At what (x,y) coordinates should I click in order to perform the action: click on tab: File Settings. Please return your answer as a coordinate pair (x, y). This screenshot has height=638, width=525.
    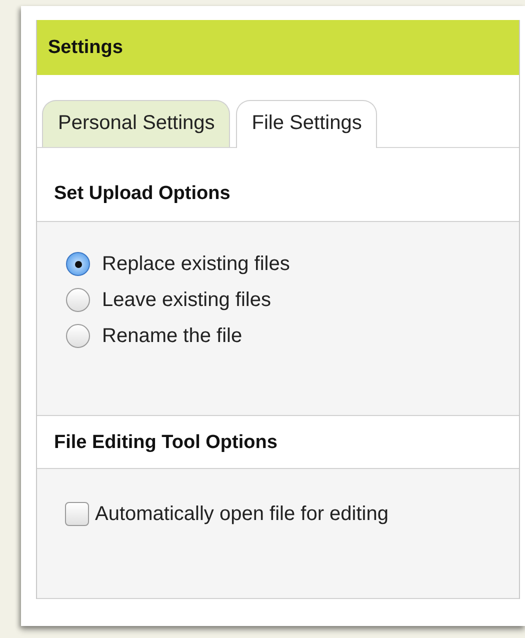
    Looking at the image, I should click on (306, 124).